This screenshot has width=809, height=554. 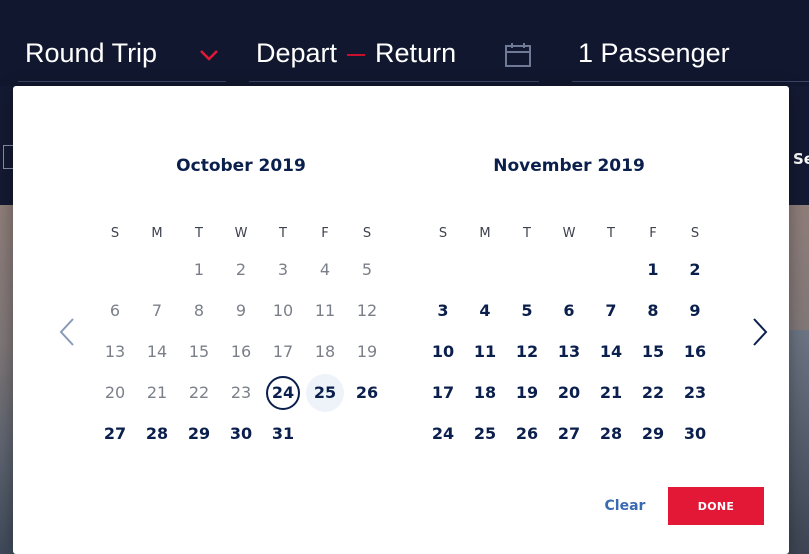 What do you see at coordinates (416, 53) in the screenshot?
I see `return-label: Return` at bounding box center [416, 53].